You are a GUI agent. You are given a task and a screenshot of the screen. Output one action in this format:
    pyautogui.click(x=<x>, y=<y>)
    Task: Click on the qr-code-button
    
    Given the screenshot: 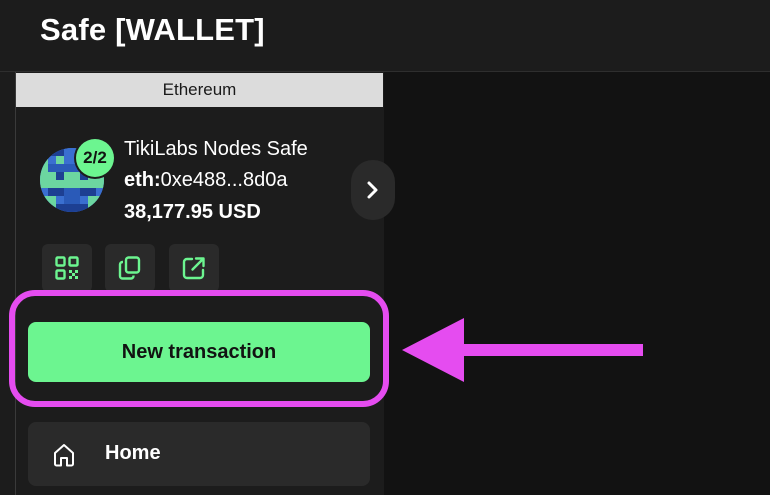 What is the action you would take?
    pyautogui.click(x=67, y=268)
    